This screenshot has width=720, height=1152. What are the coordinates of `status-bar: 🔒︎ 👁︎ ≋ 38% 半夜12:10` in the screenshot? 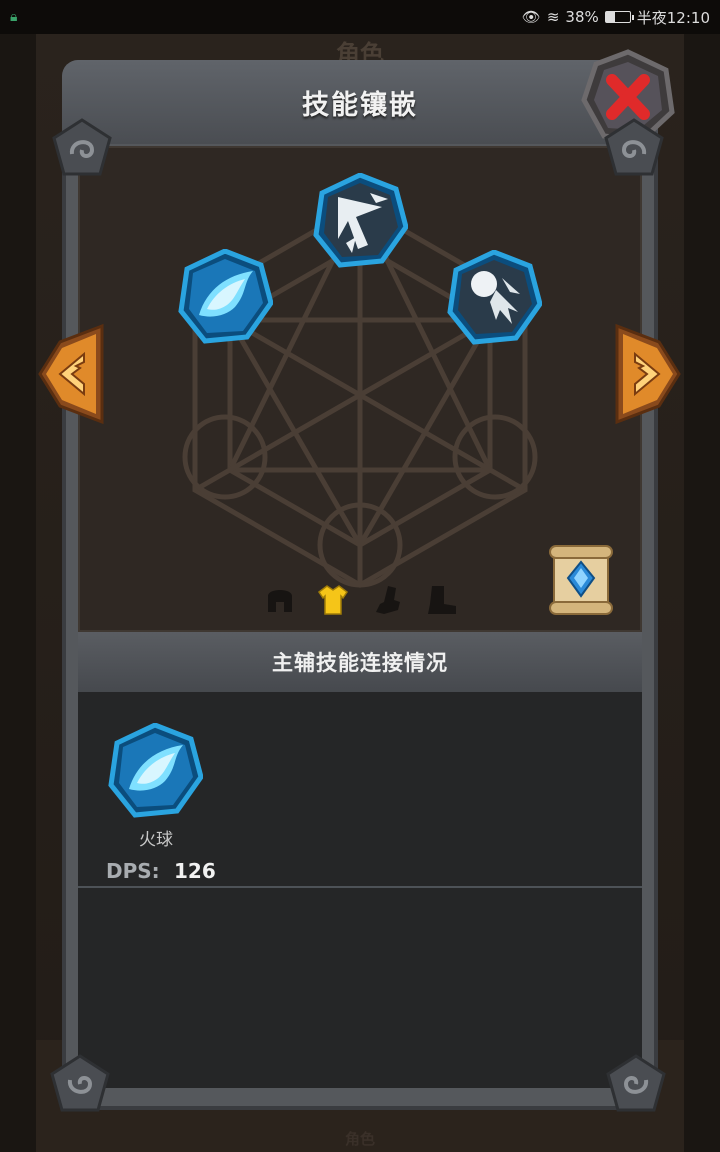 It's located at (360, 17).